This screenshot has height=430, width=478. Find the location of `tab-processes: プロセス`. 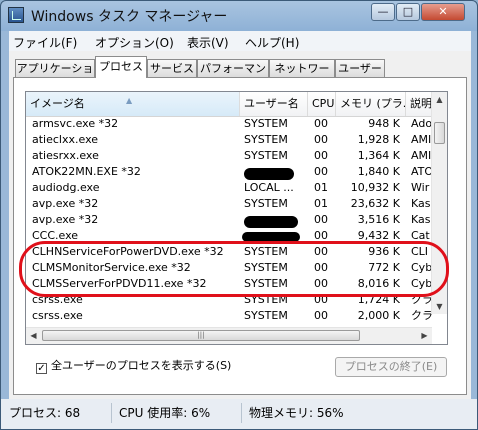

tab-processes: プロセス is located at coordinates (121, 67).